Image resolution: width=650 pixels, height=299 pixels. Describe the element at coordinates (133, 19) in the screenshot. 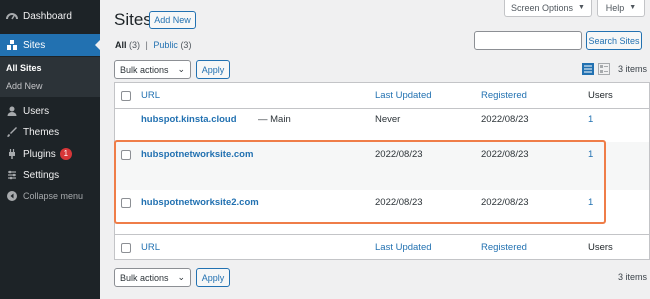

I see `page-title: Sites` at that location.